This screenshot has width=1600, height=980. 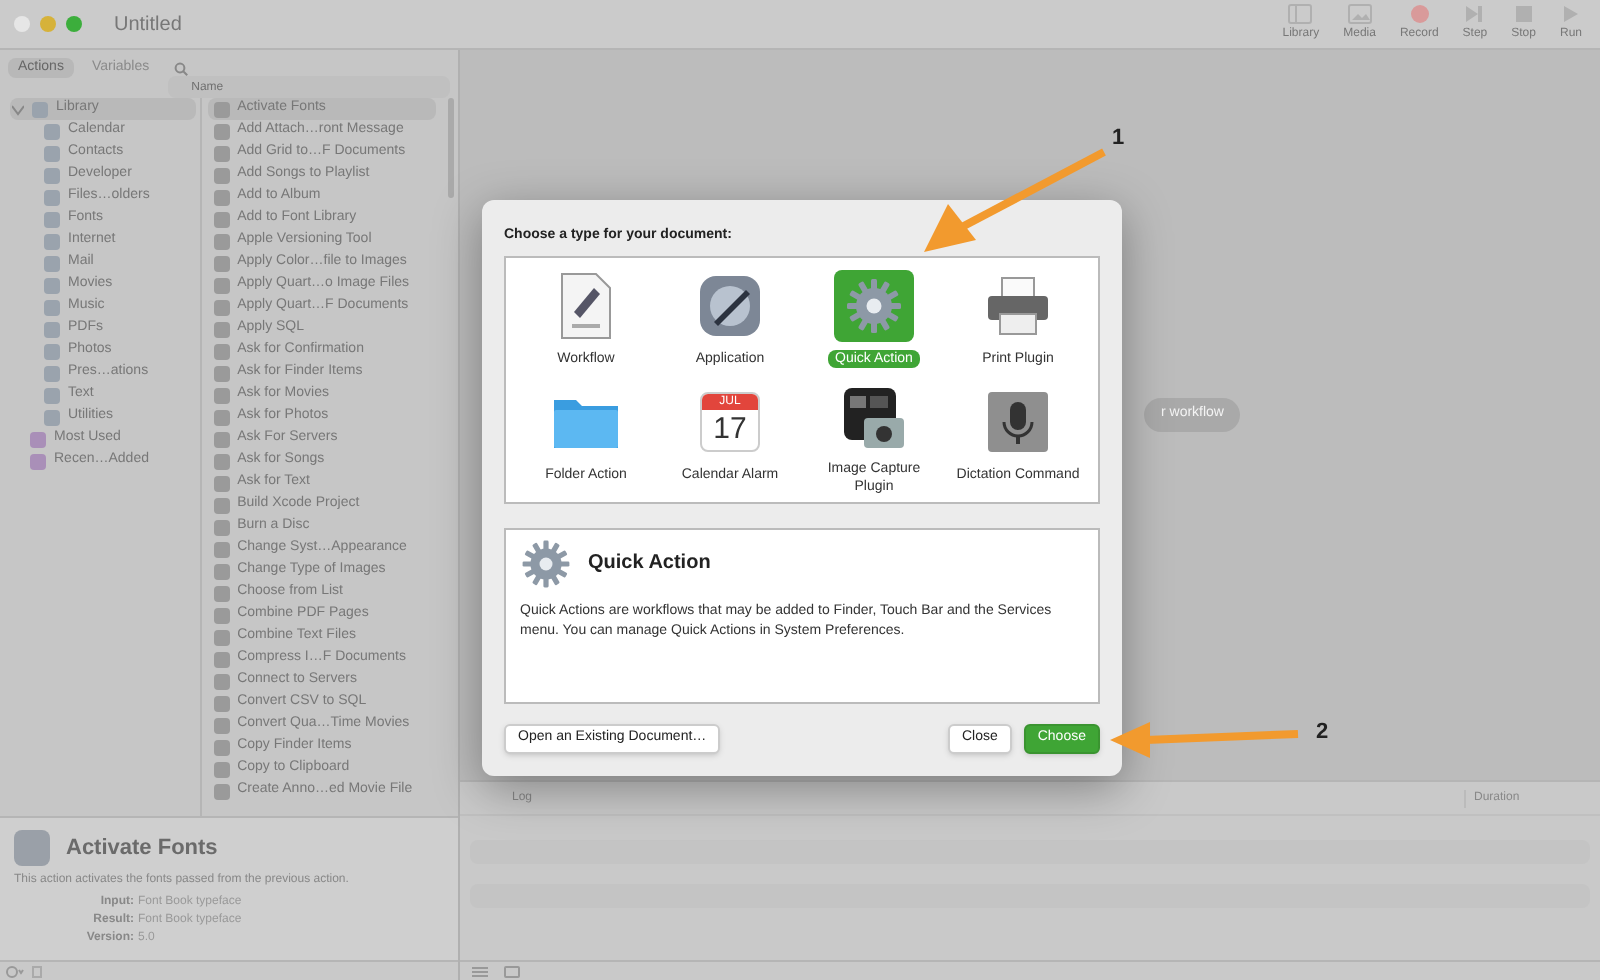 I want to click on action-menu-icon, so click(x=15, y=971).